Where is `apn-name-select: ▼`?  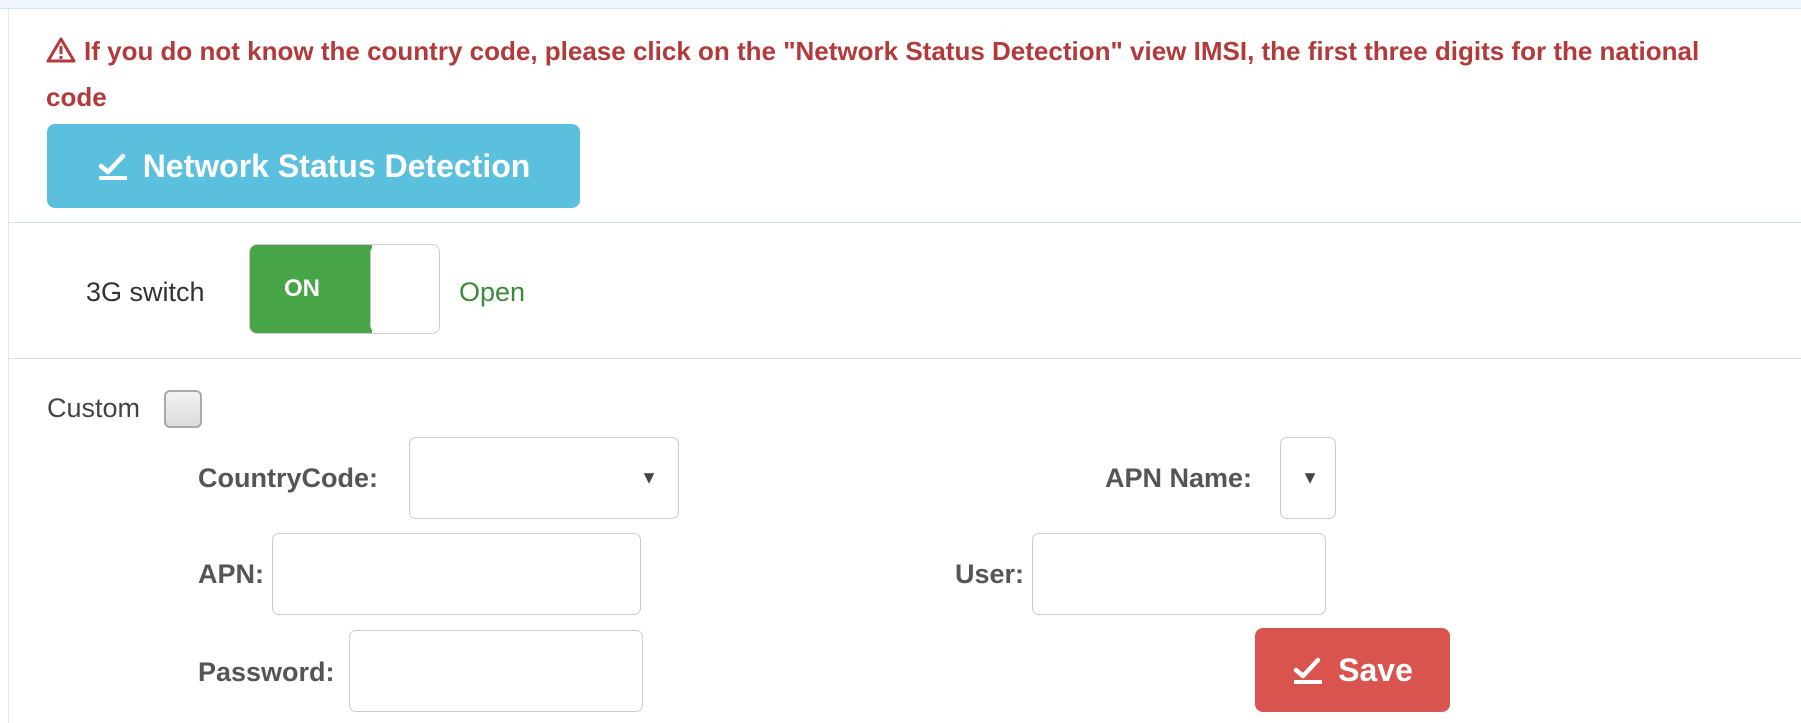 apn-name-select: ▼ is located at coordinates (1308, 478).